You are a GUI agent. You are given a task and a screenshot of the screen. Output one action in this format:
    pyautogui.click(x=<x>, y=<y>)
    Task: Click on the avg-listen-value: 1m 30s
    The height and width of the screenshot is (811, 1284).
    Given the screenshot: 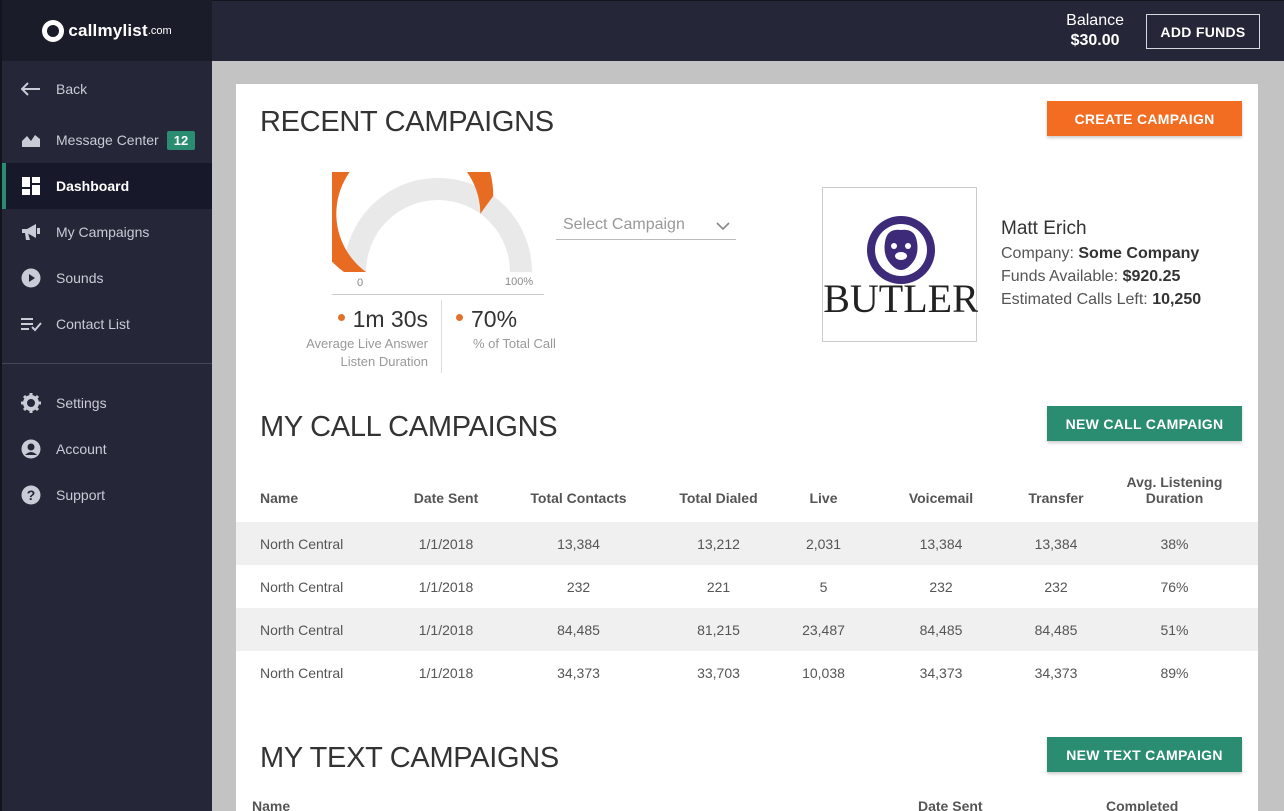 What is the action you would take?
    pyautogui.click(x=390, y=319)
    